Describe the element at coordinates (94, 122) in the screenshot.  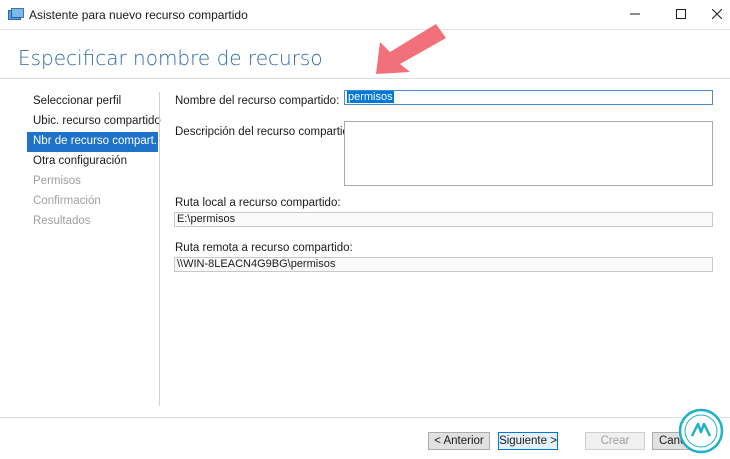
I see `nav-step-share-location: Ubic. recurso compartido` at that location.